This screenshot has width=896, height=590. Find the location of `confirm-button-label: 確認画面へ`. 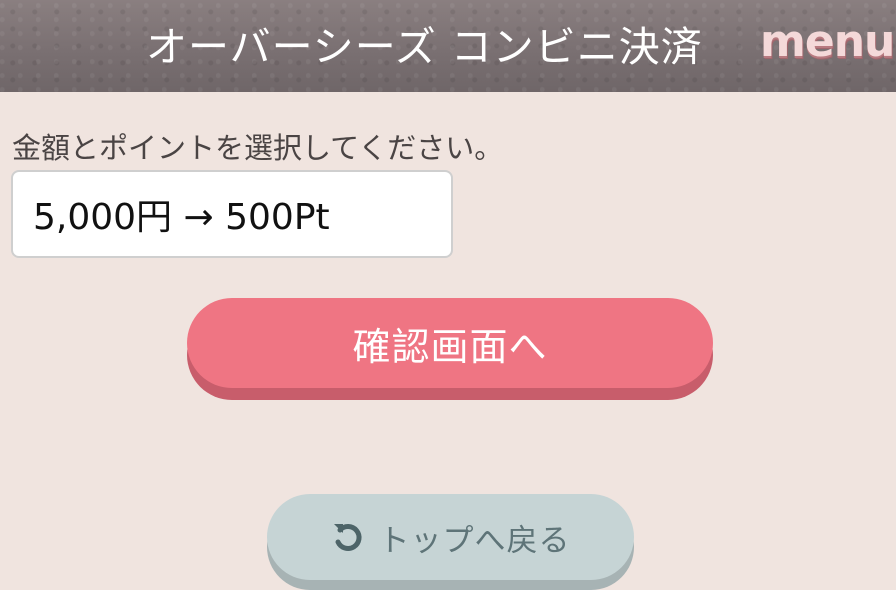

confirm-button-label: 確認画面へ is located at coordinates (450, 346).